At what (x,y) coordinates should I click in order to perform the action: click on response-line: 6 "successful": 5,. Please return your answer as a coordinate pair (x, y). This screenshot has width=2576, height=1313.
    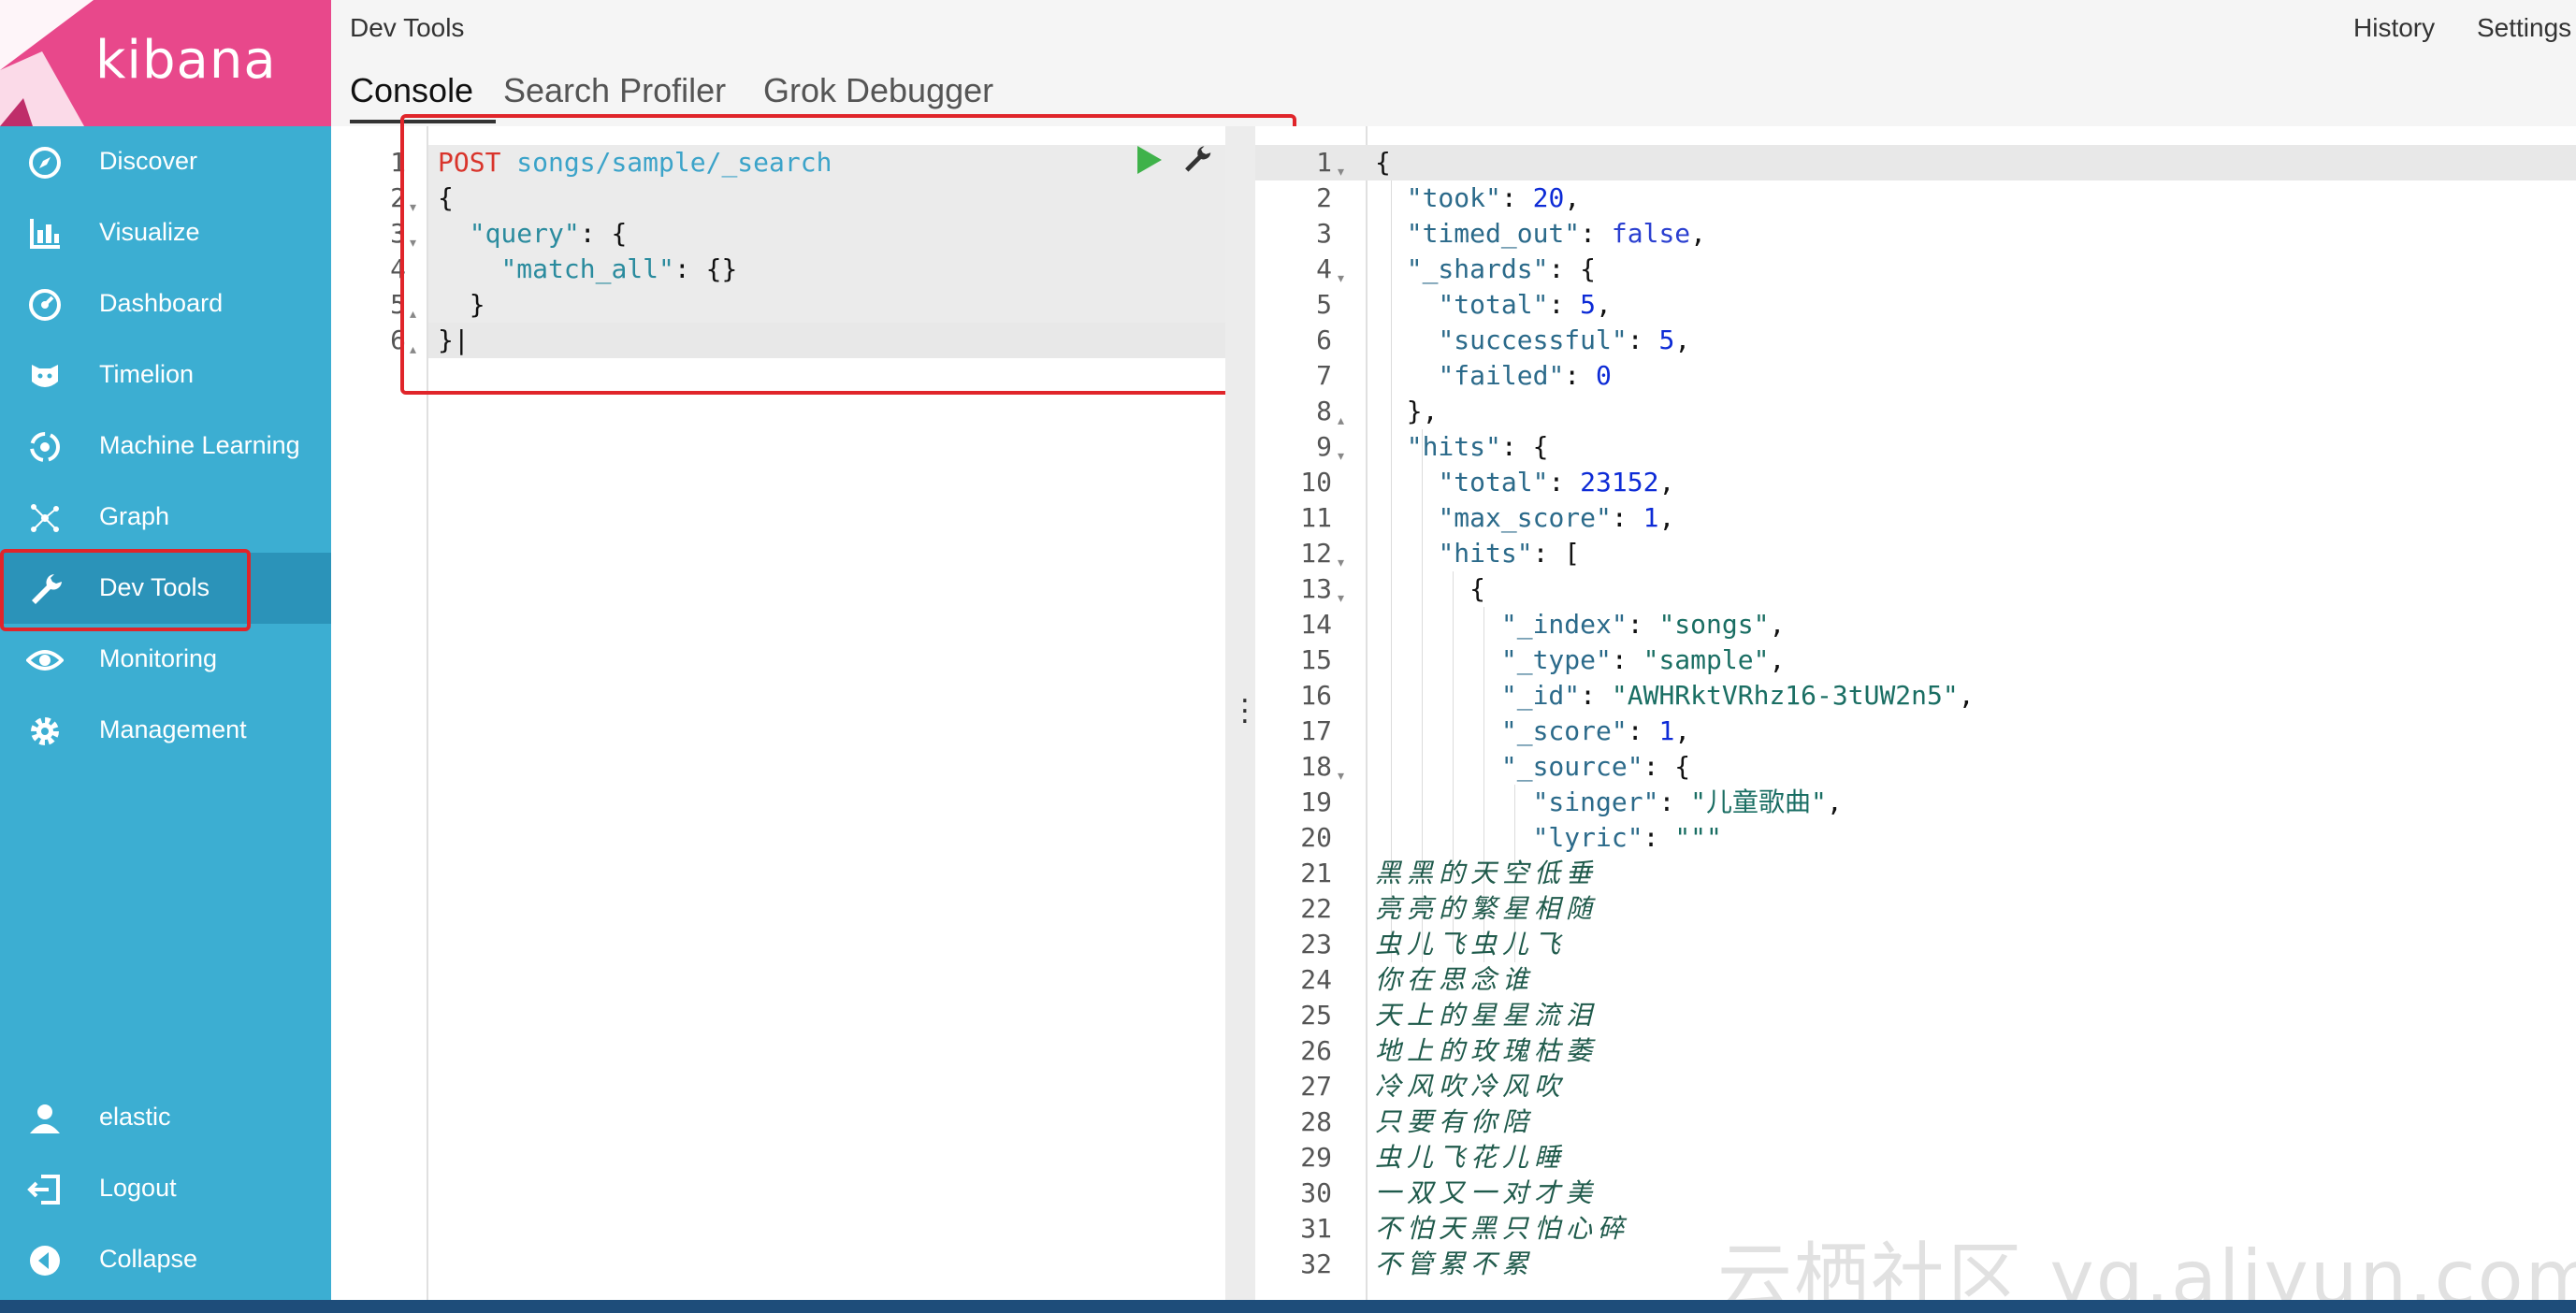
    Looking at the image, I should click on (1915, 340).